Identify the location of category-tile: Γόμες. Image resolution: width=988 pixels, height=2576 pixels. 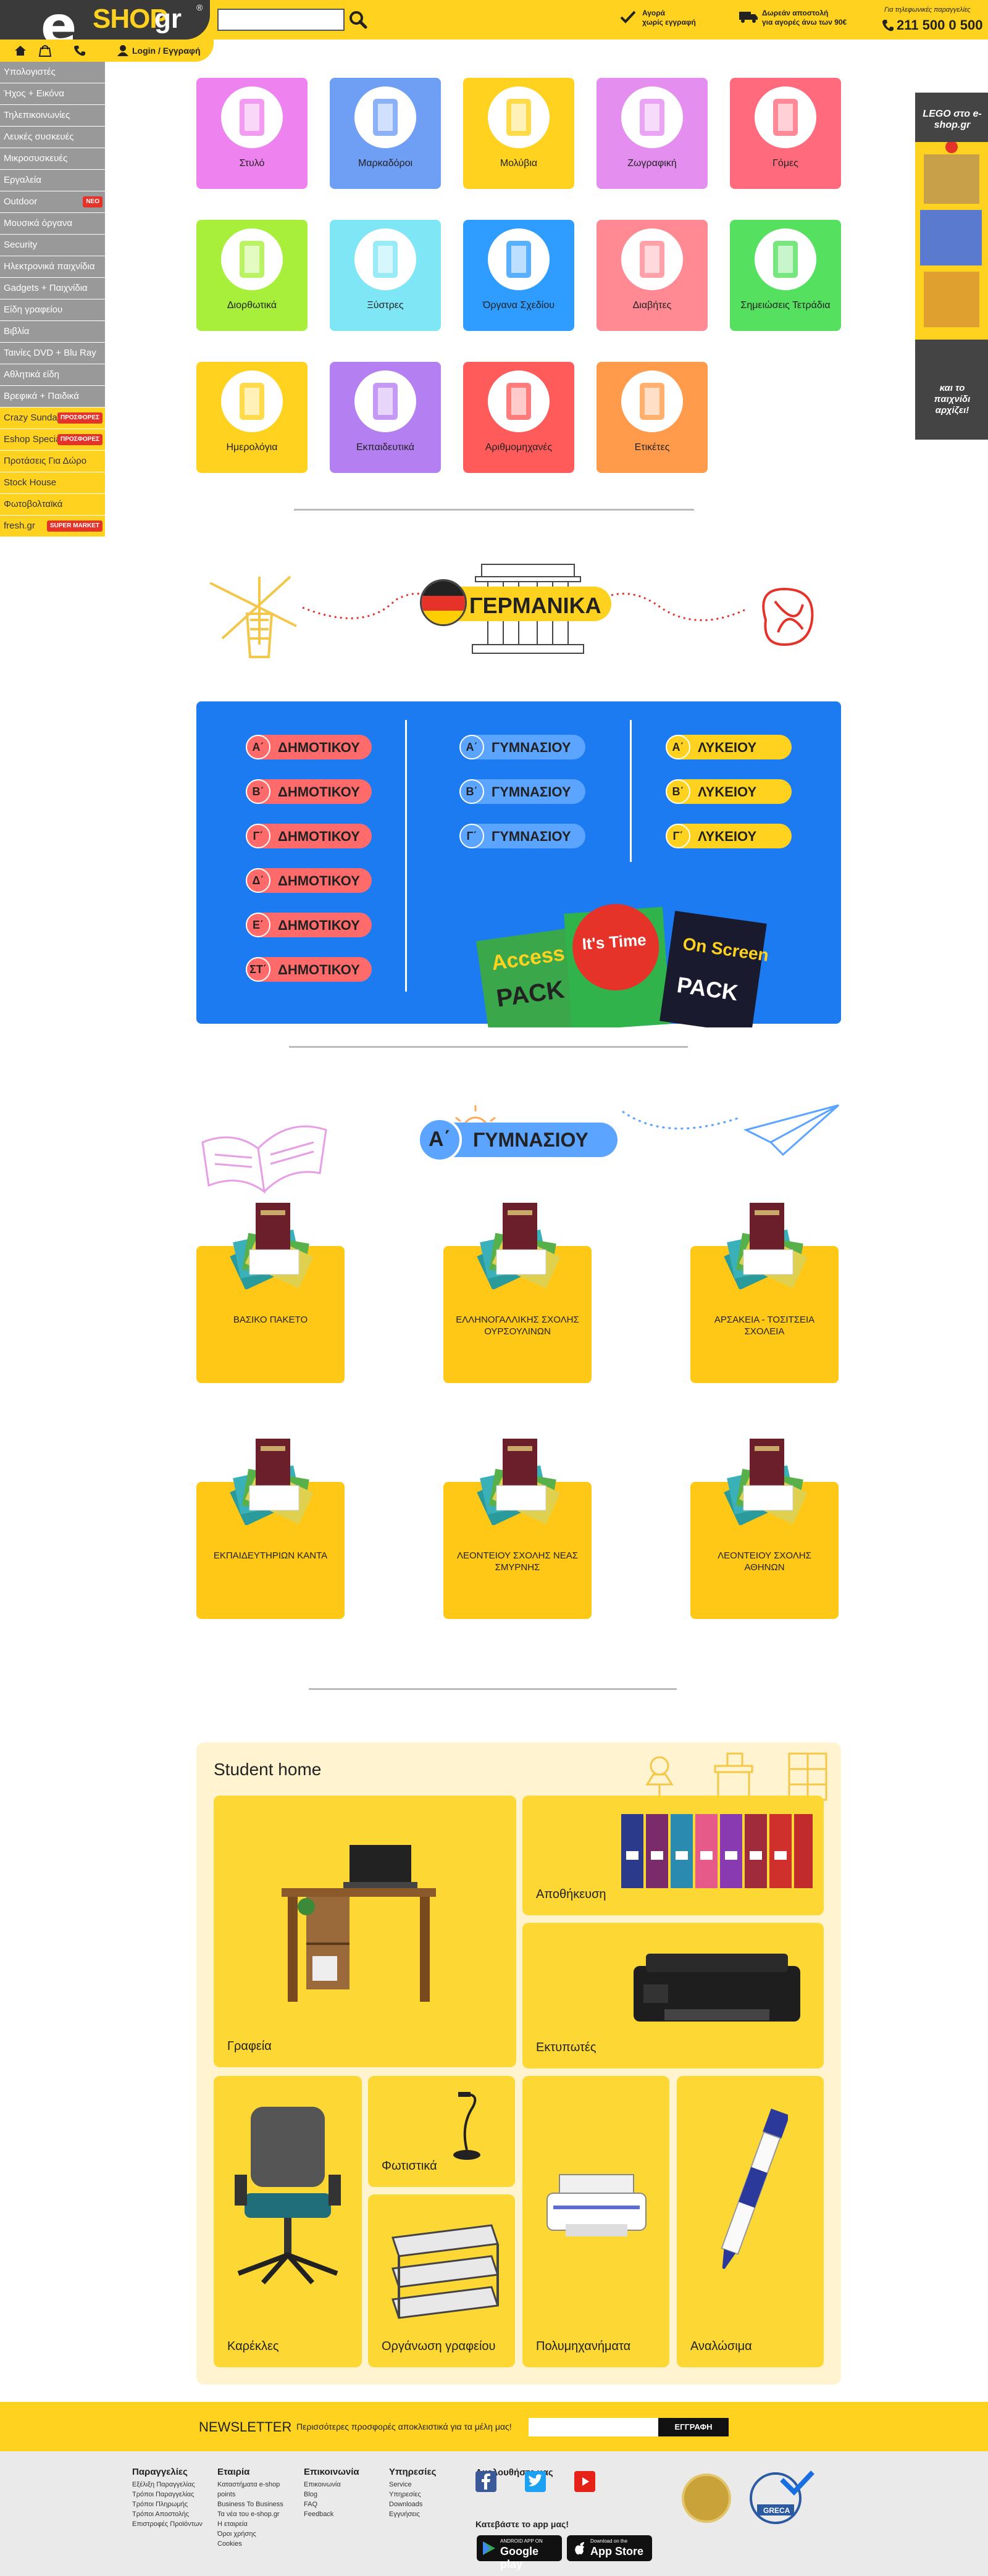
(785, 133).